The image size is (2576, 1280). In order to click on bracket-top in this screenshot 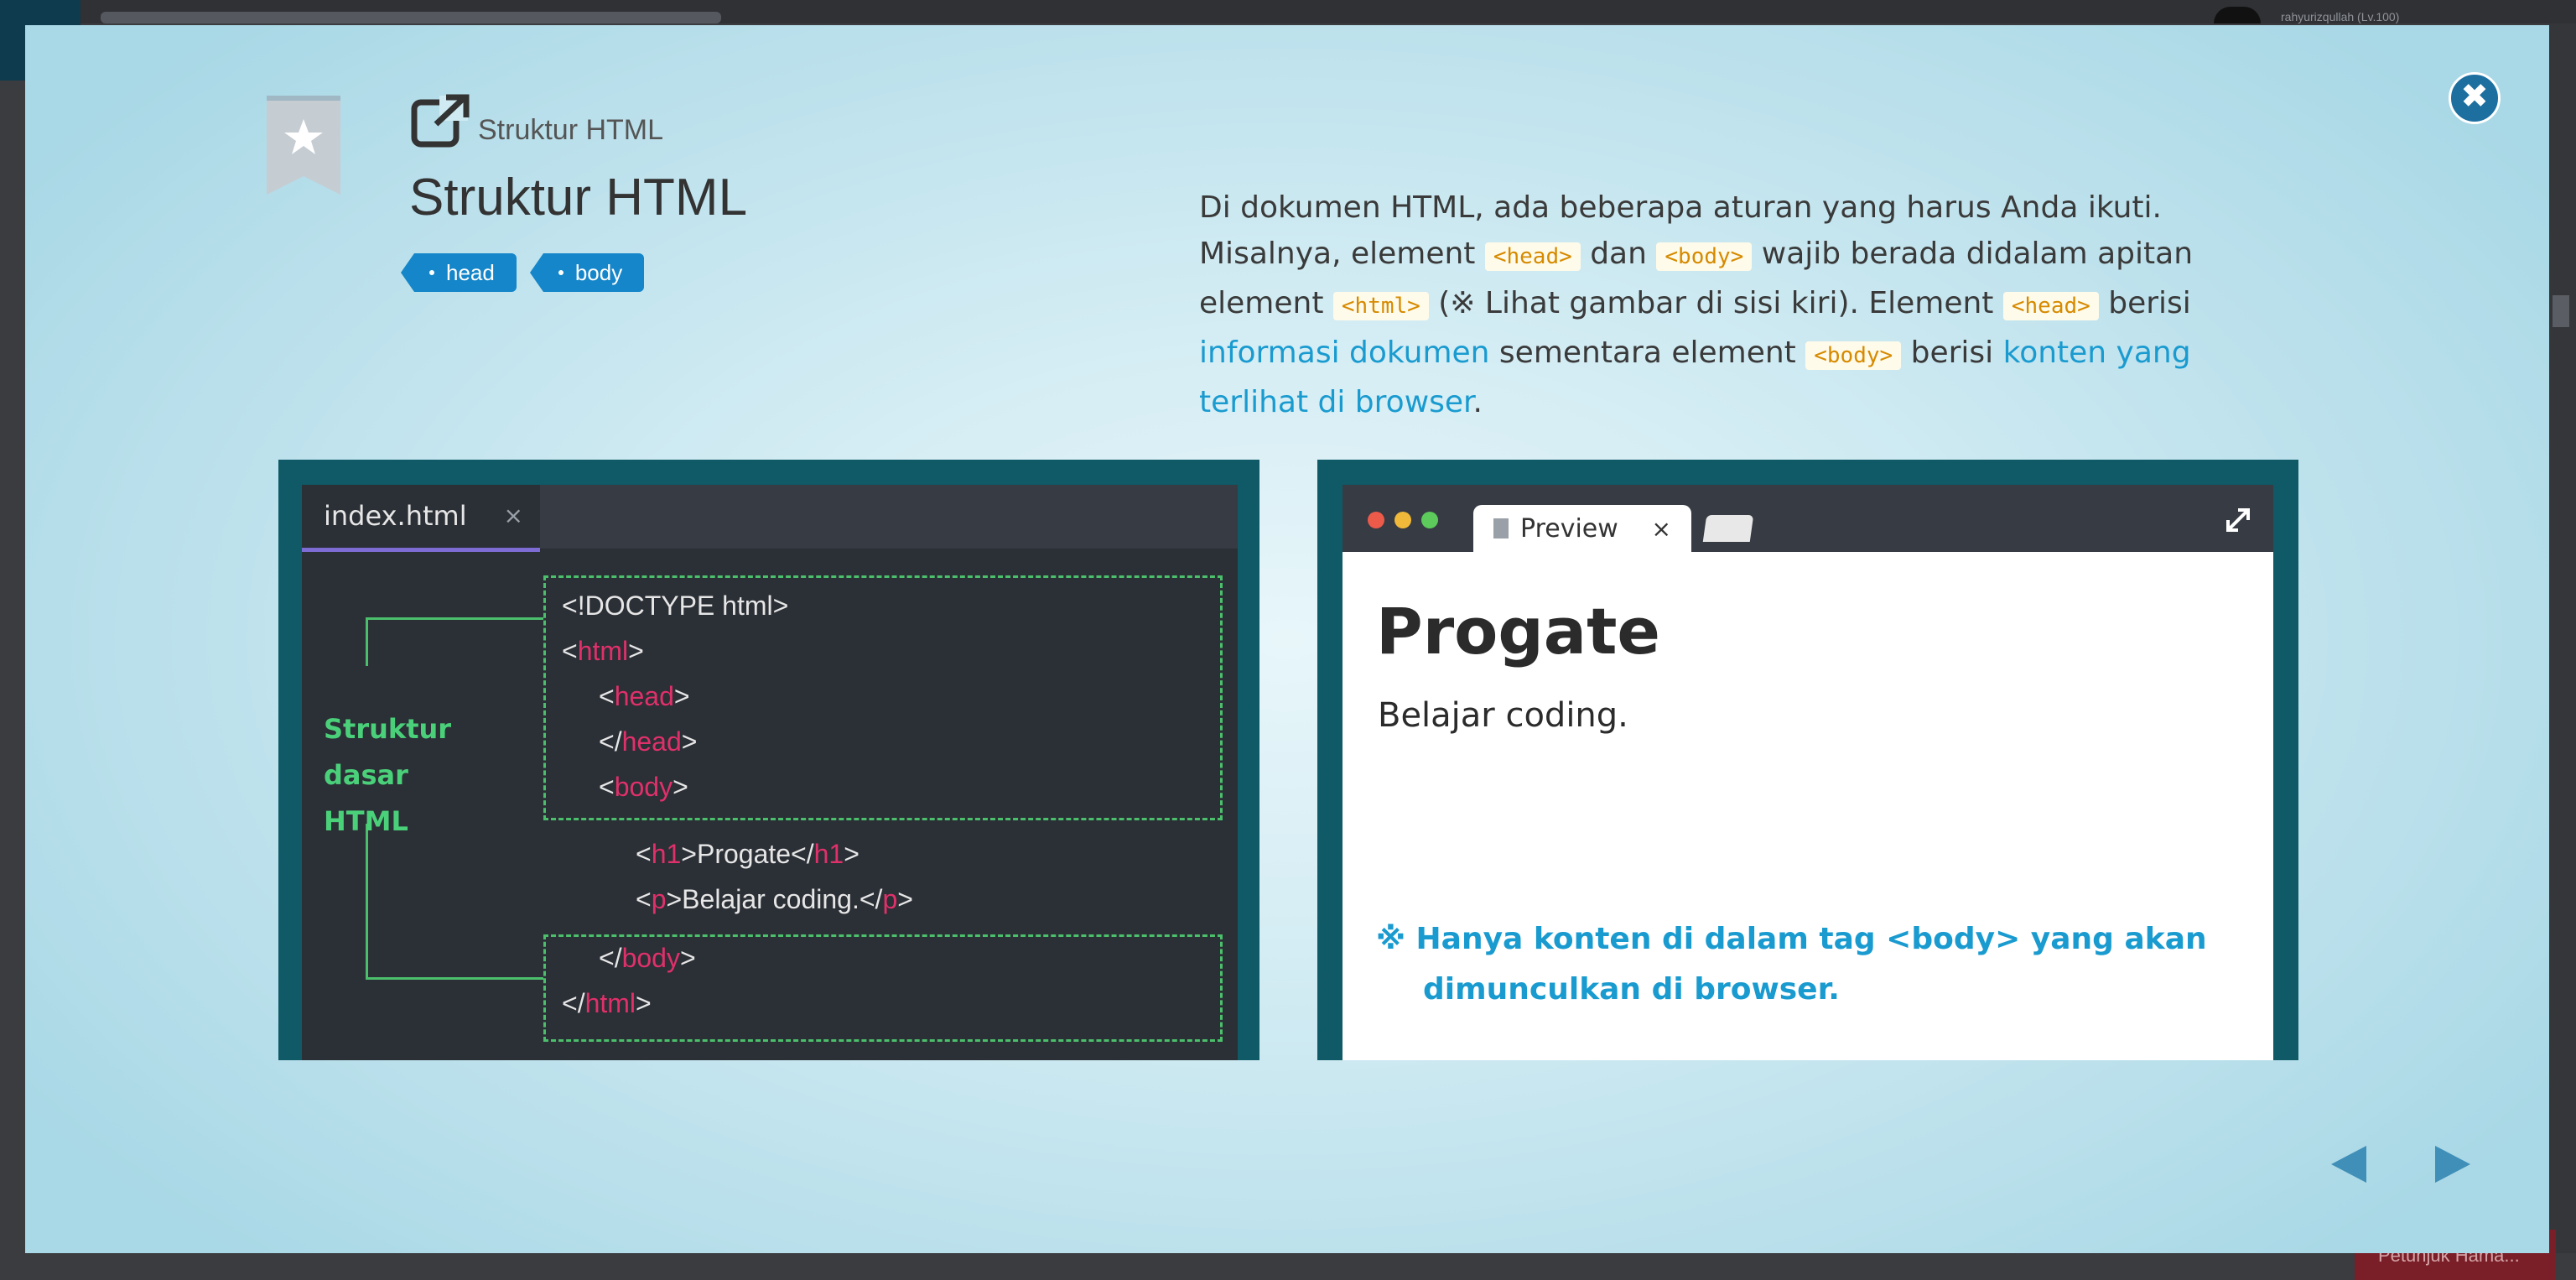, I will do `click(454, 641)`.